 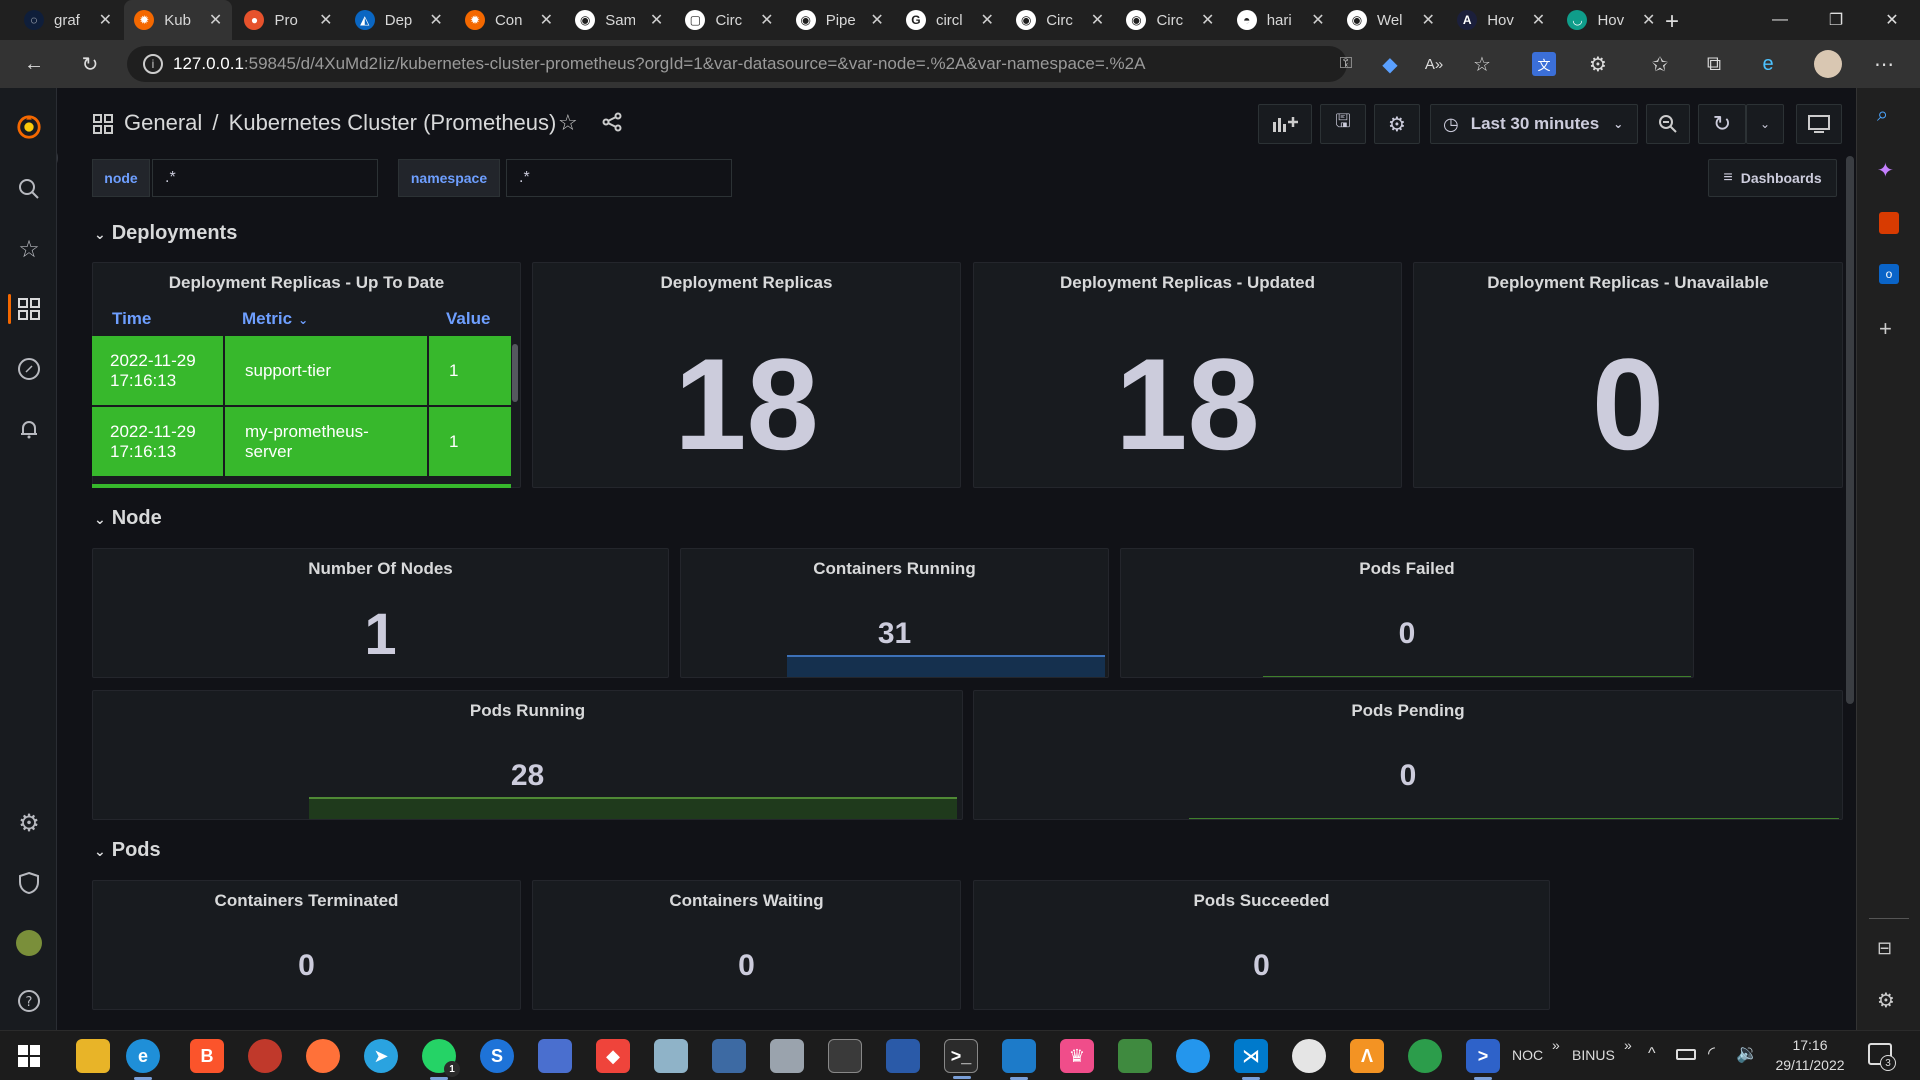 I want to click on edge-search-icon: ⌕, so click(x=1882, y=115).